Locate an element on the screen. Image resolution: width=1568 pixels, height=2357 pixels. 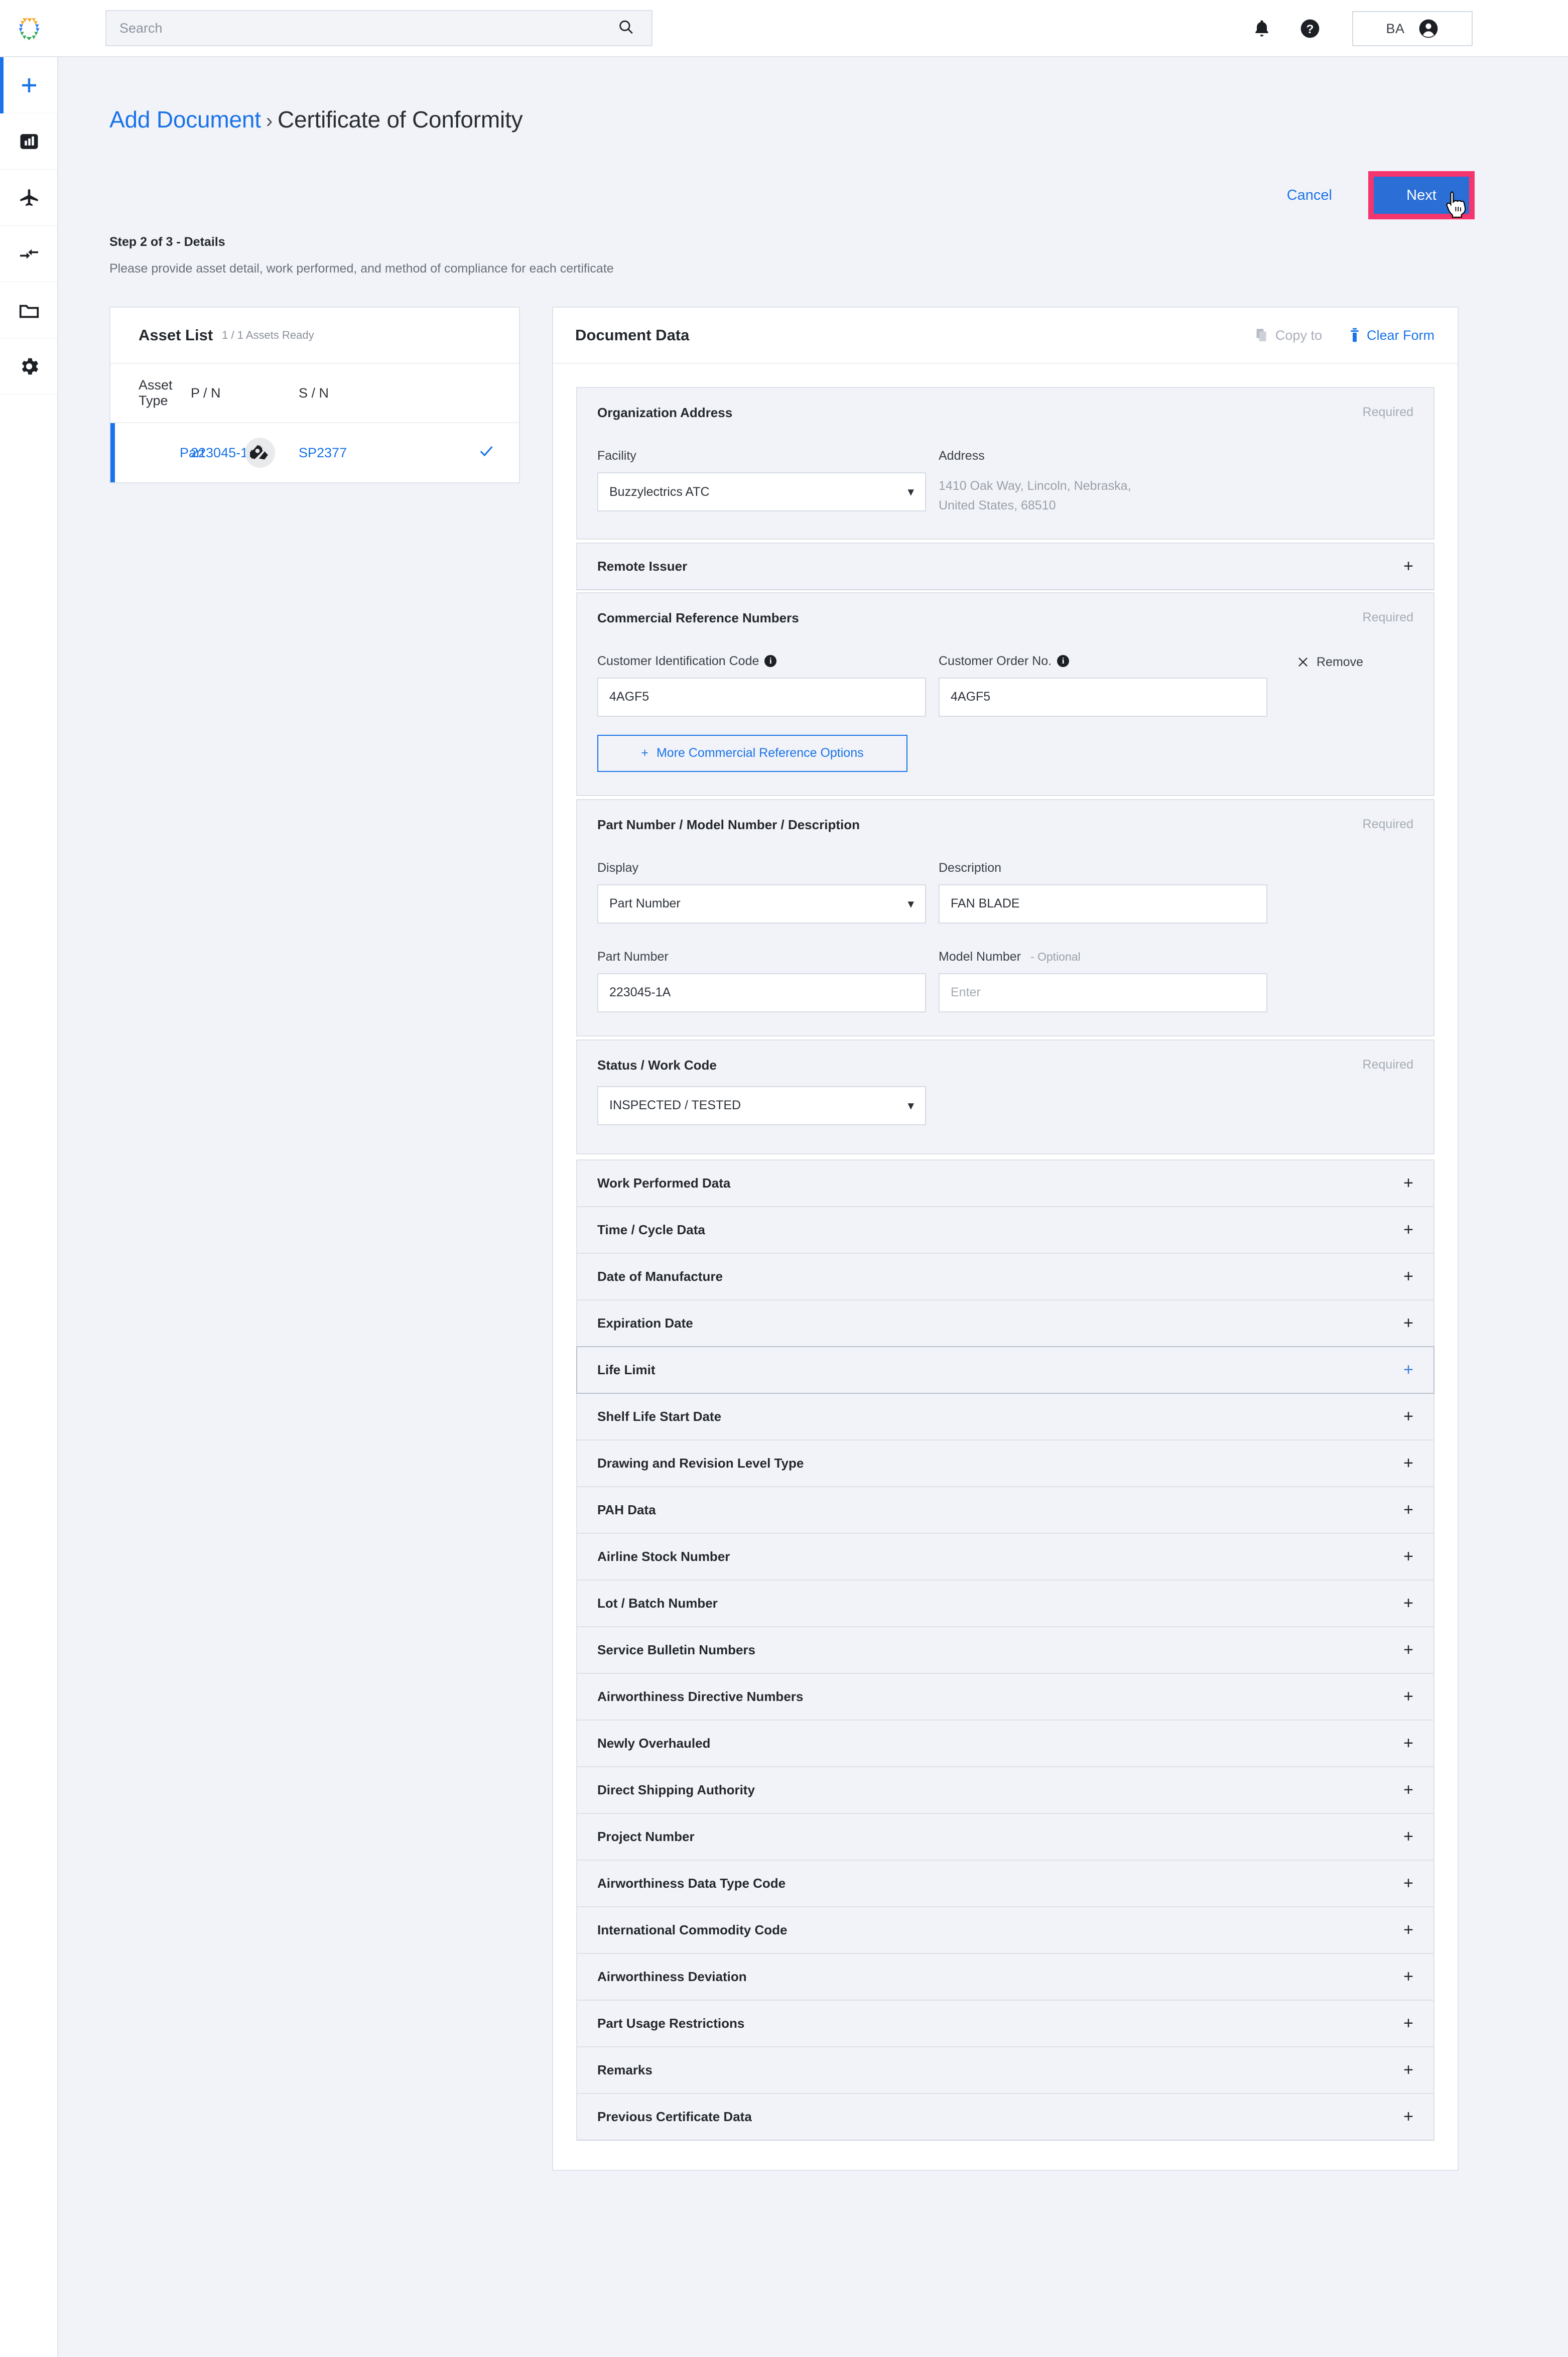
cell-sn: SP2377 is located at coordinates (349, 453).